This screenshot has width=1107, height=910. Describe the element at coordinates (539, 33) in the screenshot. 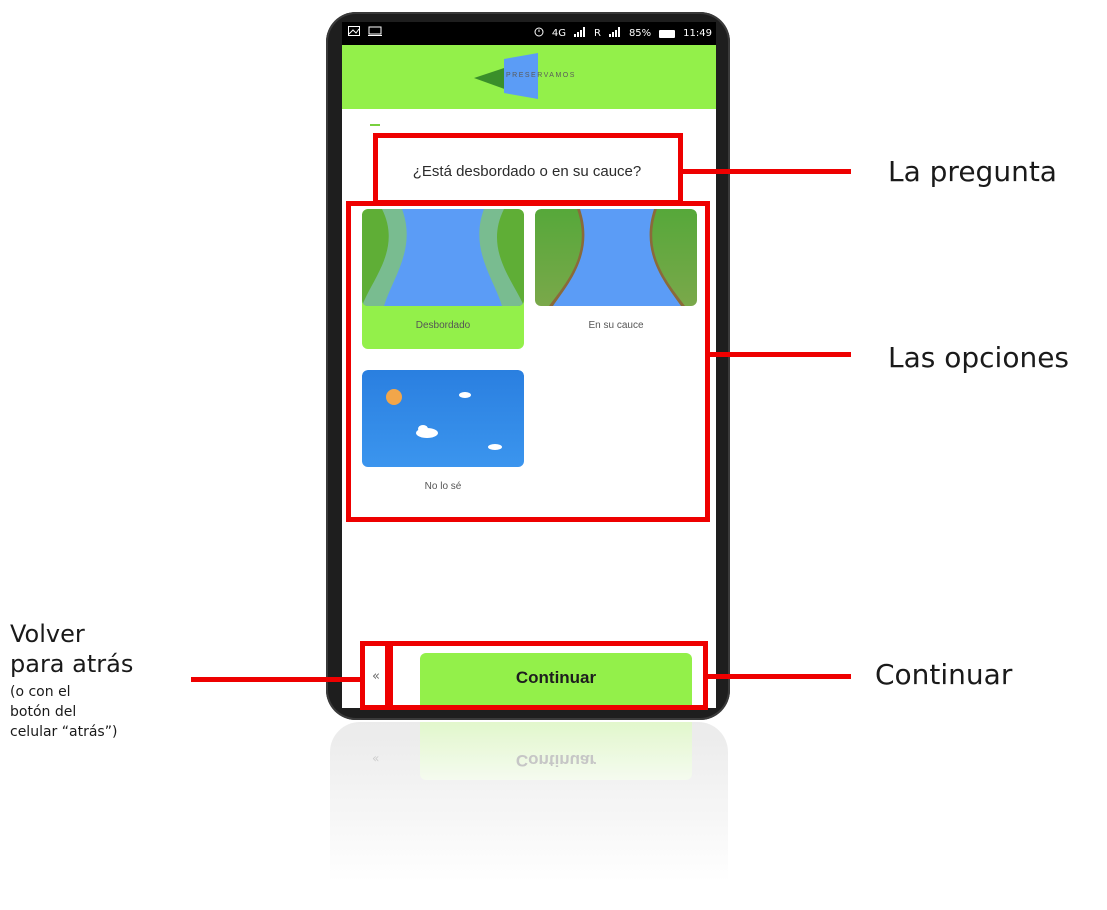

I see `alarm-icon` at that location.